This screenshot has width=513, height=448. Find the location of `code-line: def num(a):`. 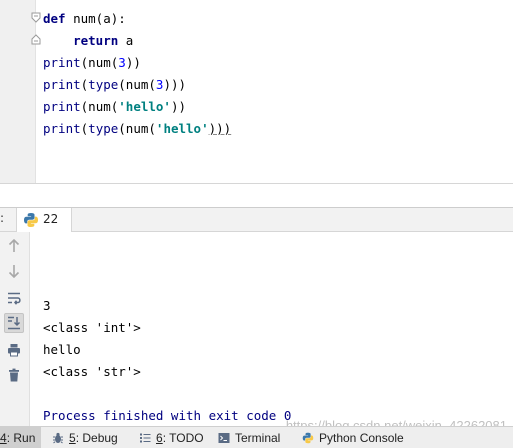

code-line: def num(a): is located at coordinates (137, 19).